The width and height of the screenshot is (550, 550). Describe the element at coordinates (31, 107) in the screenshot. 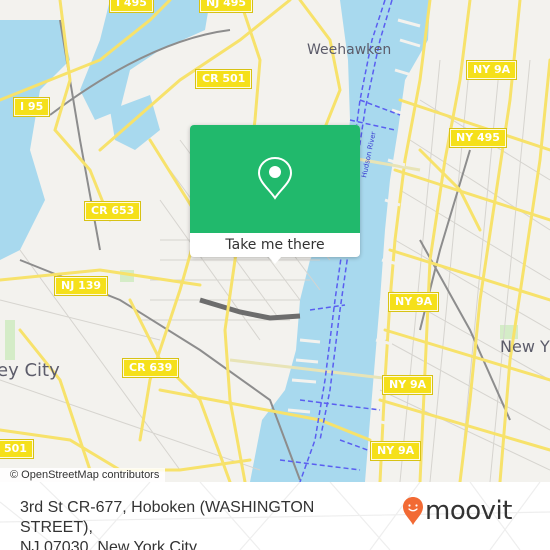

I see `road-shield-i95: I 95` at that location.